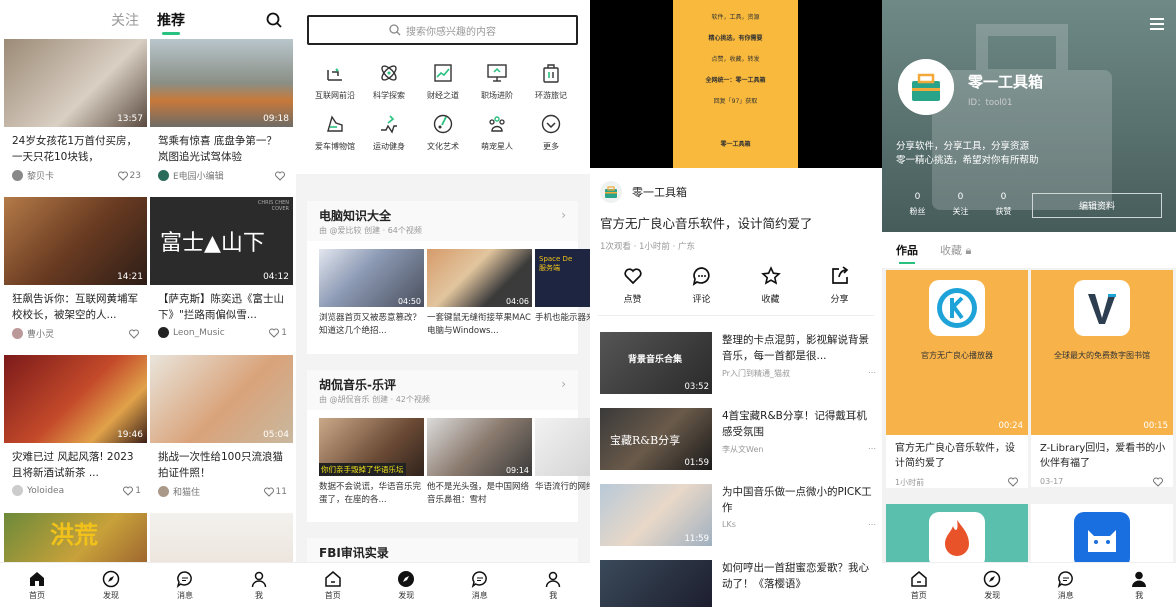  Describe the element at coordinates (957, 379) in the screenshot. I see `work-card: 官方无广良心播放器 00:24 官方无广良心音乐软件，设计简约爱了 1小时前` at that location.